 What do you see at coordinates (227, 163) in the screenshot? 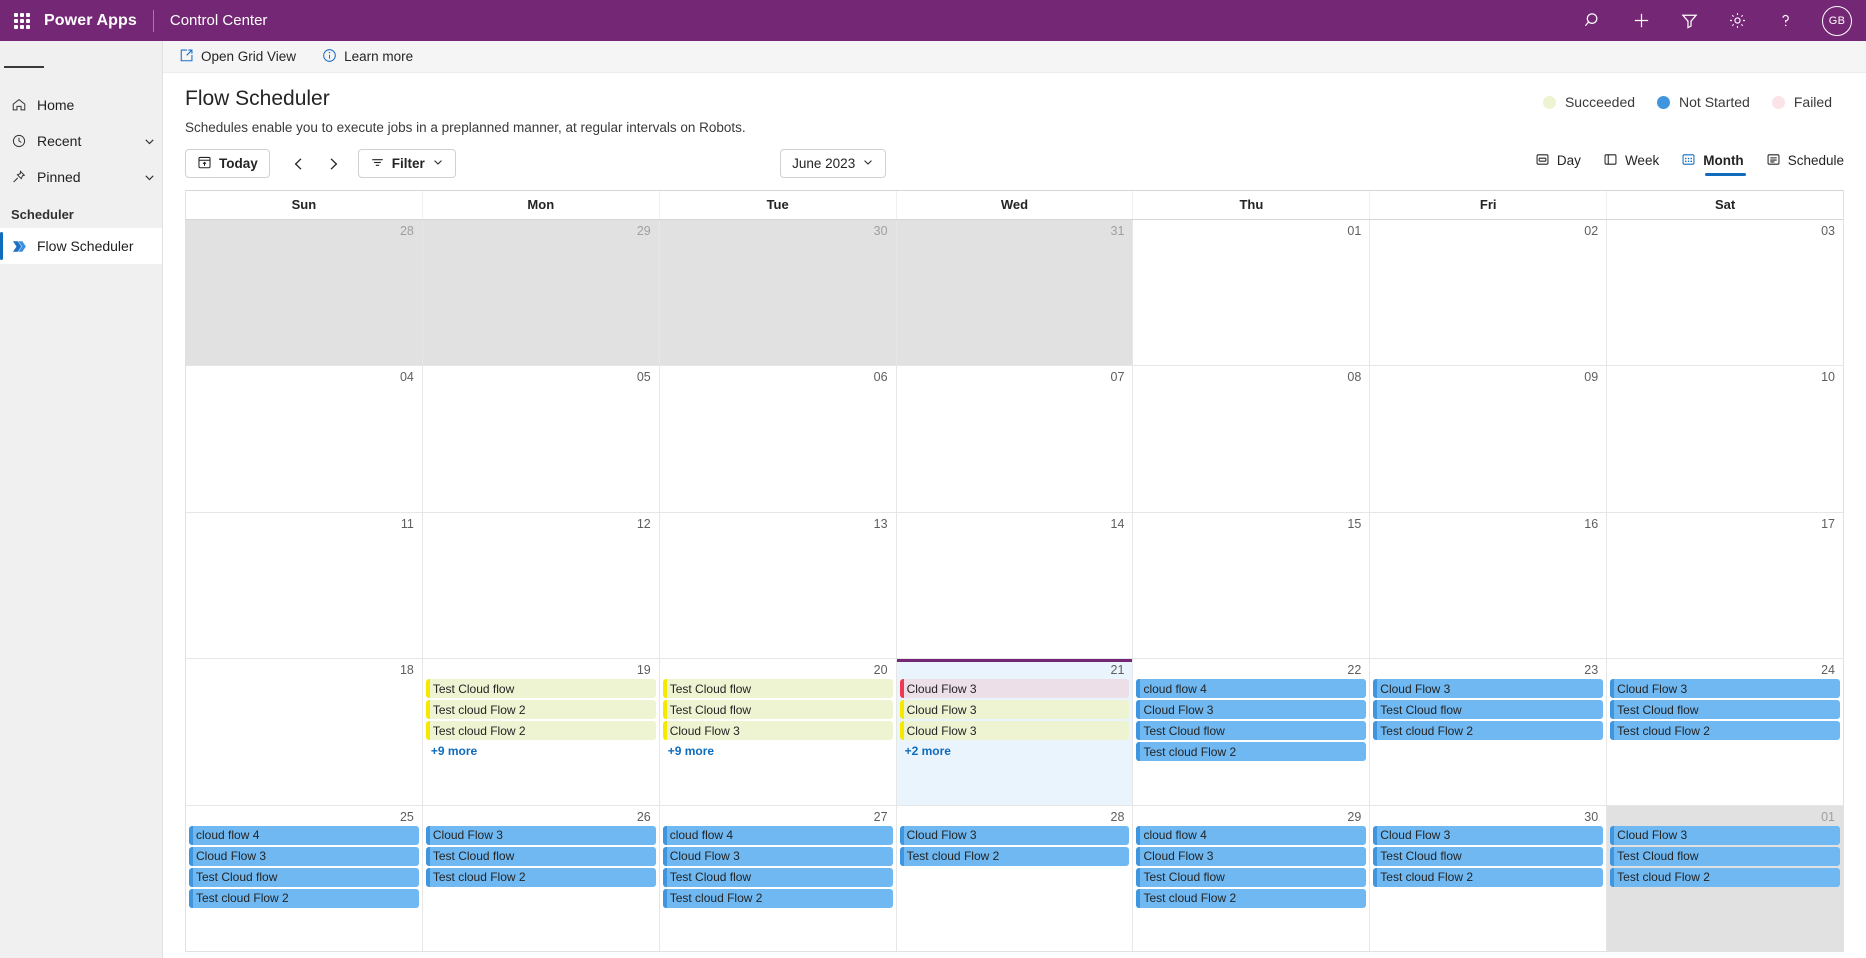
I see `today-button: Today` at bounding box center [227, 163].